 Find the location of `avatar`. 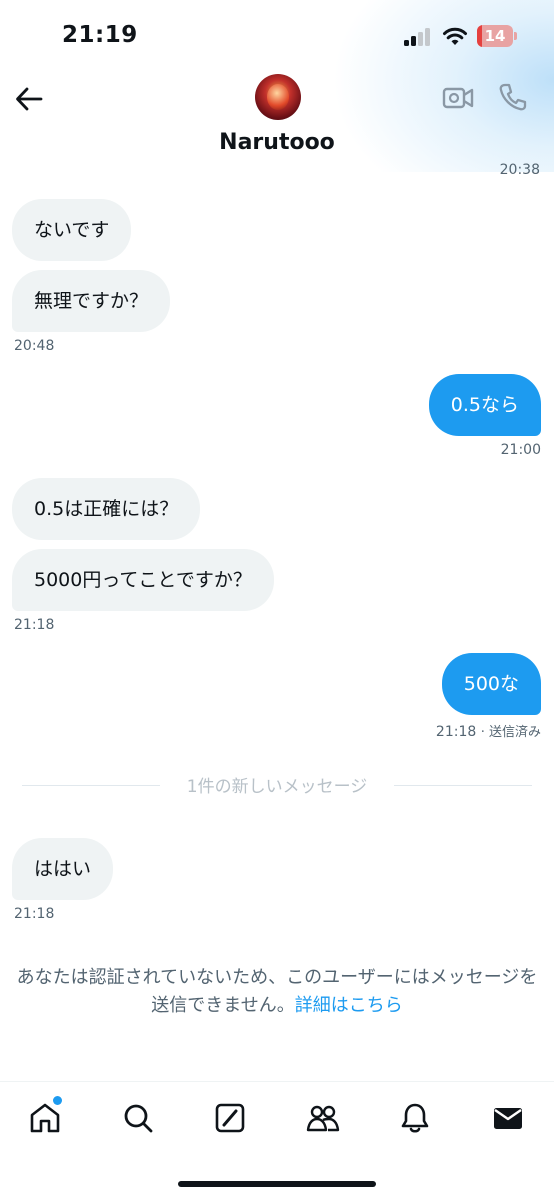

avatar is located at coordinates (278, 97).